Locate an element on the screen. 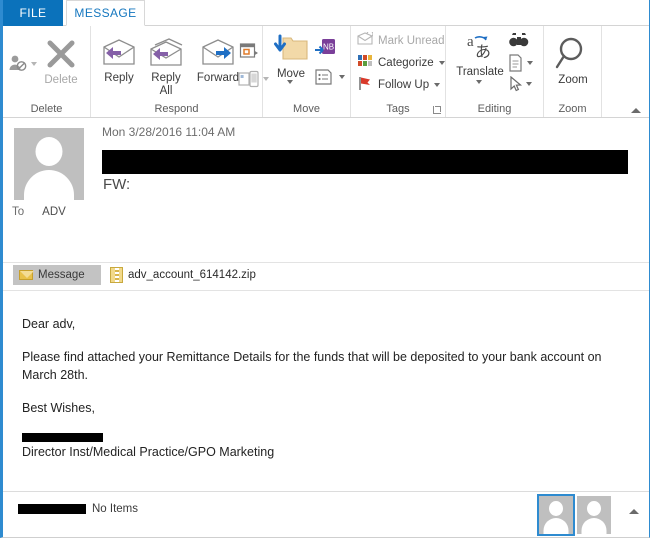 Image resolution: width=650 pixels, height=538 pixels. calendar-reply-icon is located at coordinates (249, 53).